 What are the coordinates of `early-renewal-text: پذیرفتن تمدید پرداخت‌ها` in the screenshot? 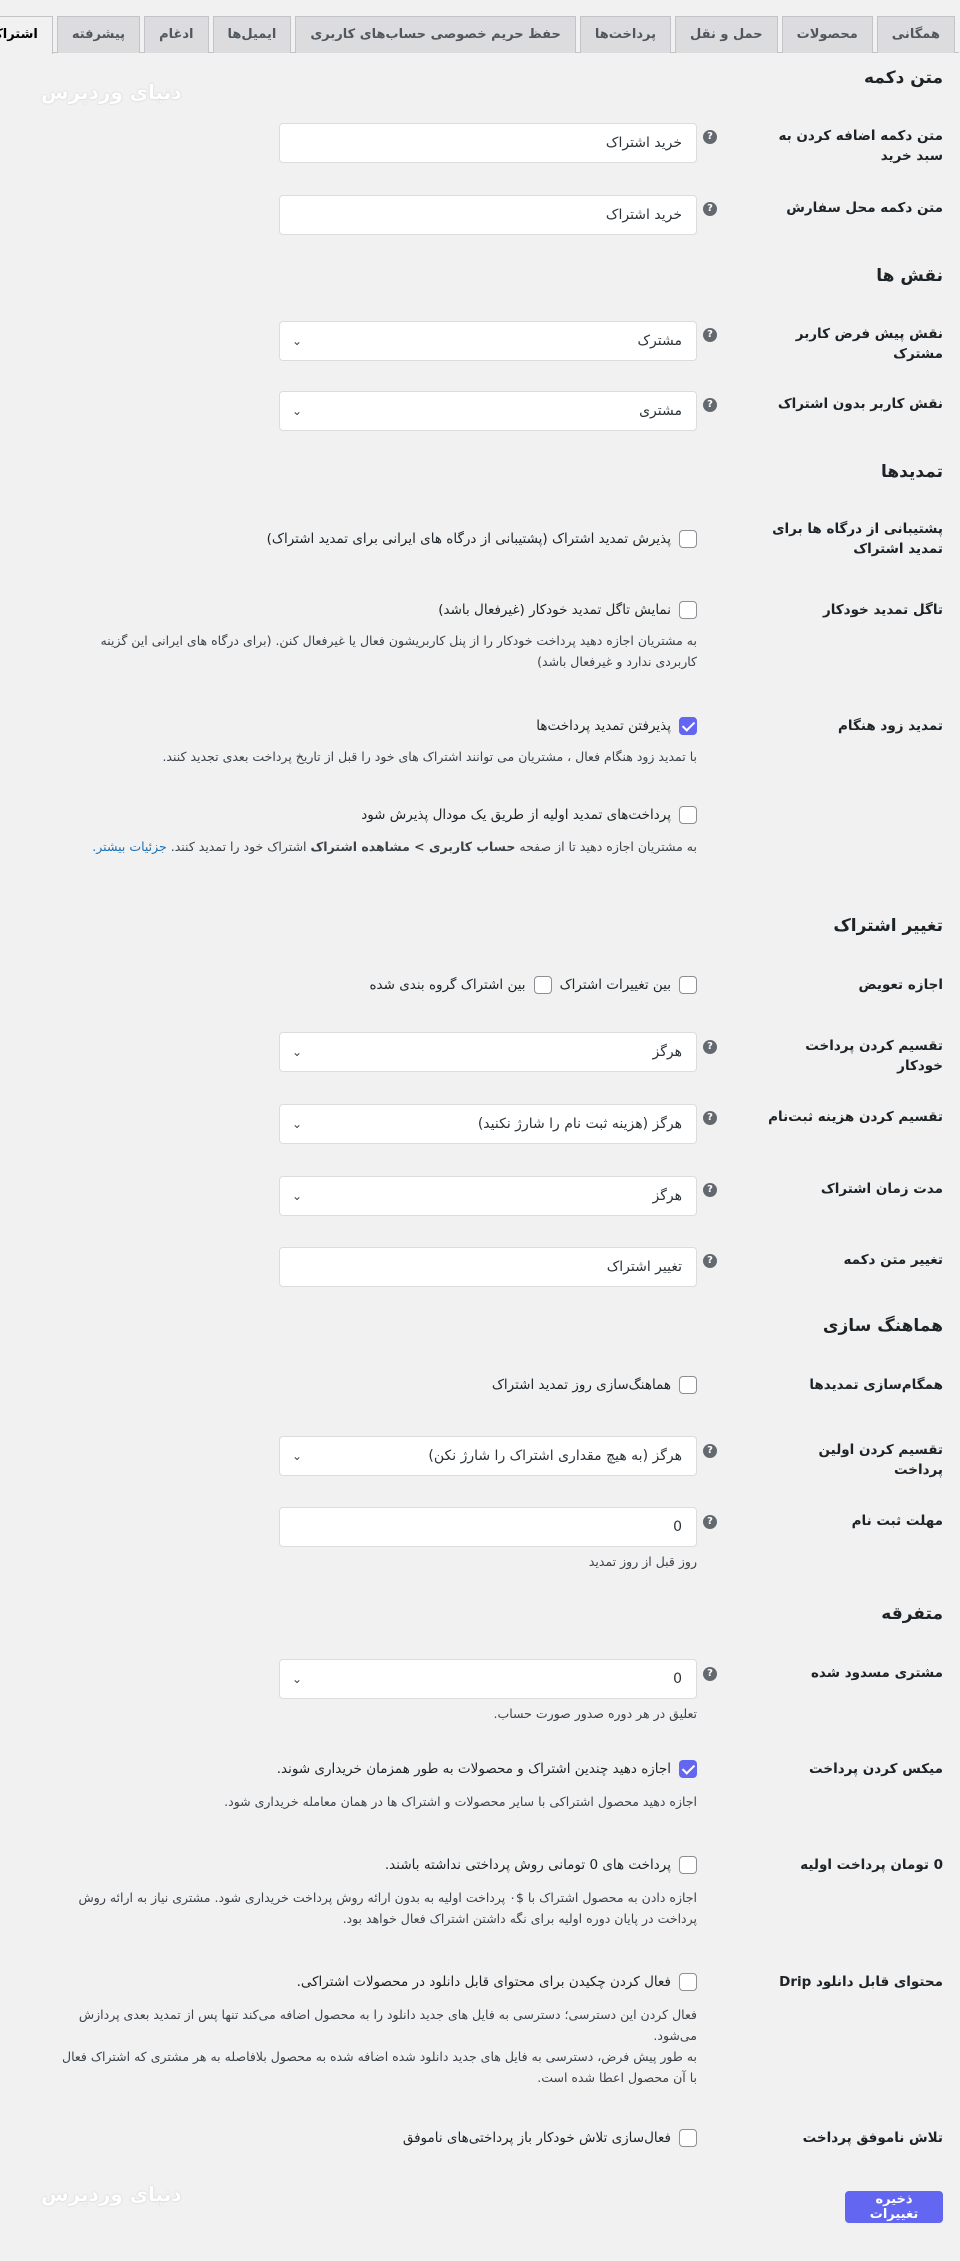 It's located at (604, 726).